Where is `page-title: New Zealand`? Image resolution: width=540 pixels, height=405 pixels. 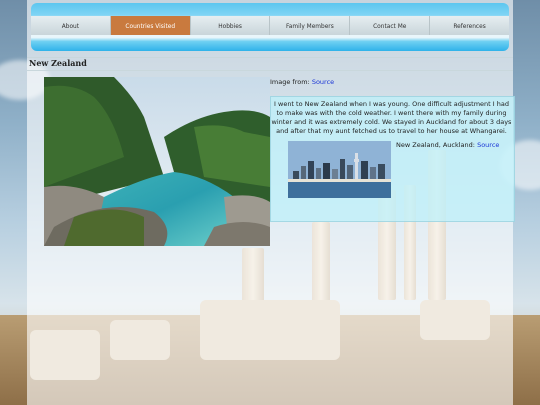 page-title: New Zealand is located at coordinates (58, 63).